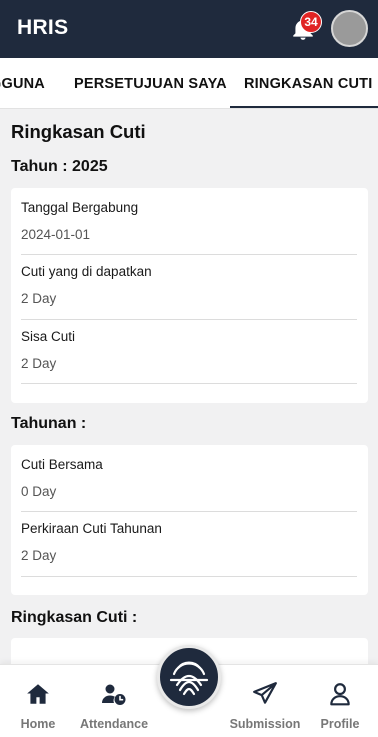 The image size is (378, 737). I want to click on app-title: HRIS, so click(43, 27).